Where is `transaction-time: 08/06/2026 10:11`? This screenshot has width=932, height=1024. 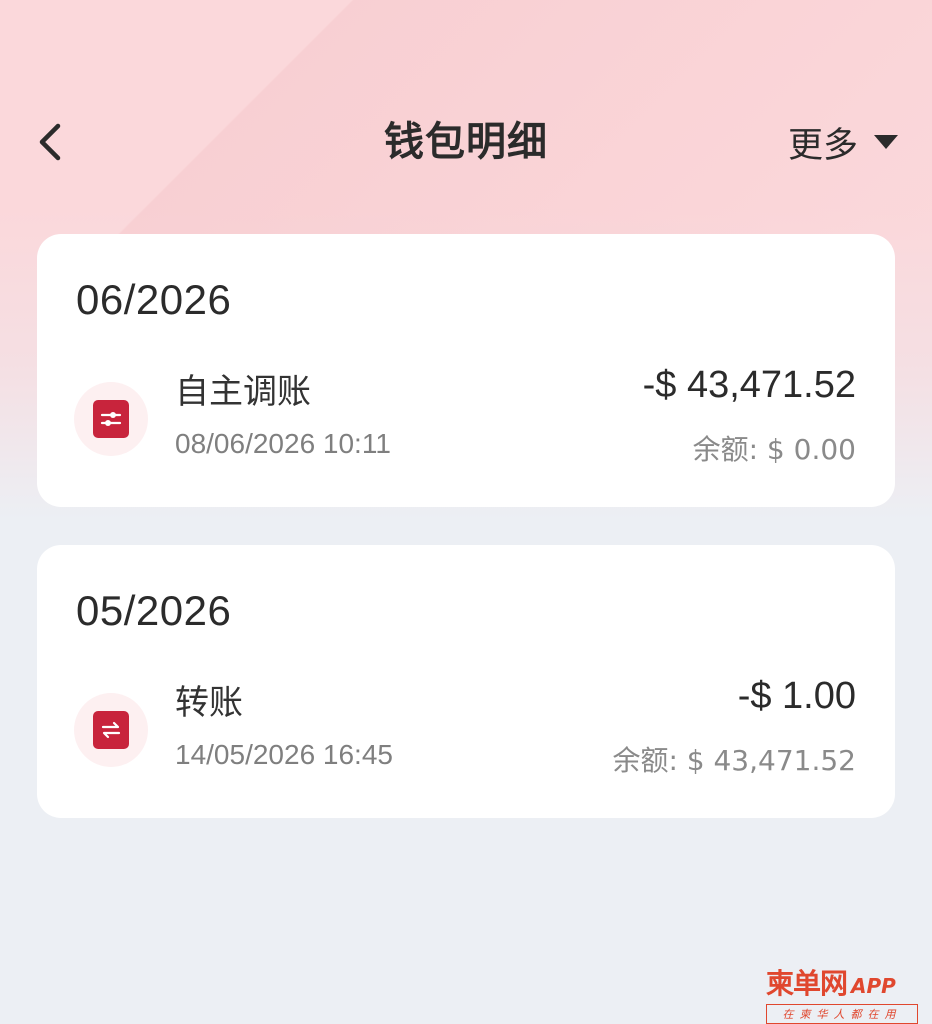
transaction-time: 08/06/2026 10:11 is located at coordinates (283, 443).